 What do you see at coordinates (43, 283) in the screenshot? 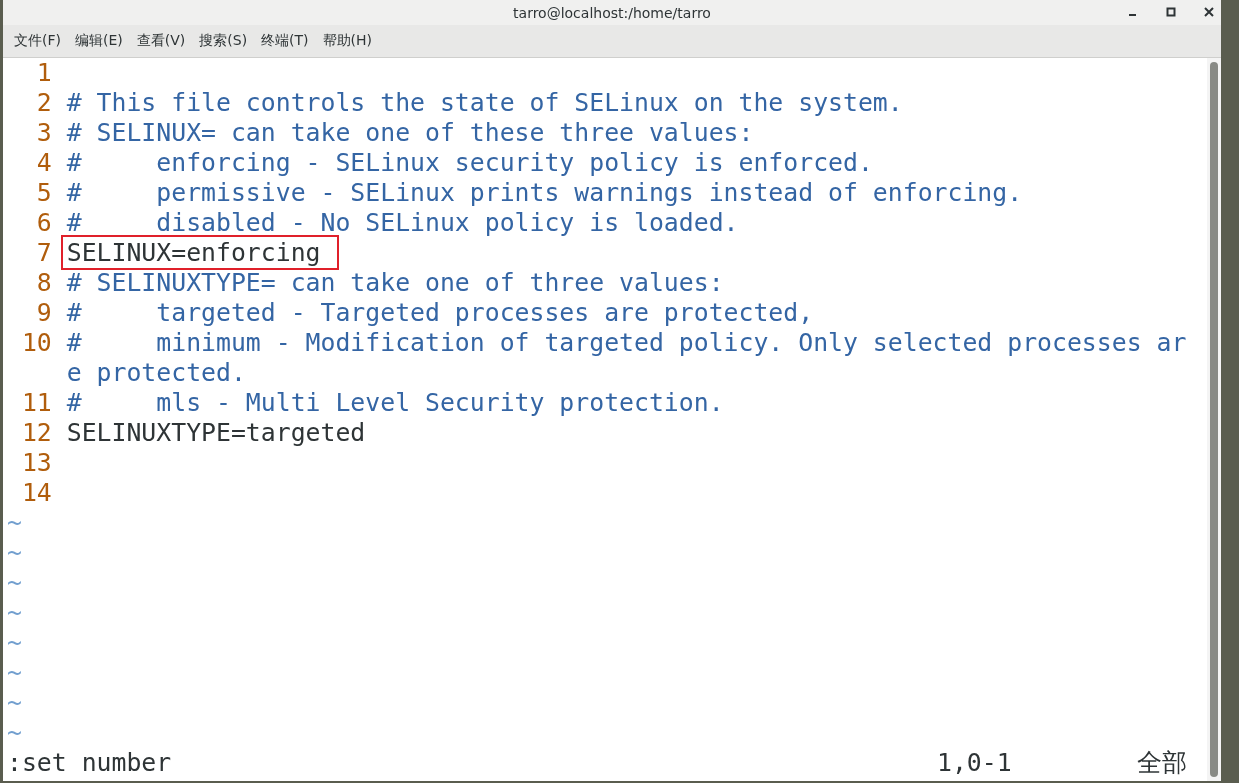
I see `line-number: 8` at bounding box center [43, 283].